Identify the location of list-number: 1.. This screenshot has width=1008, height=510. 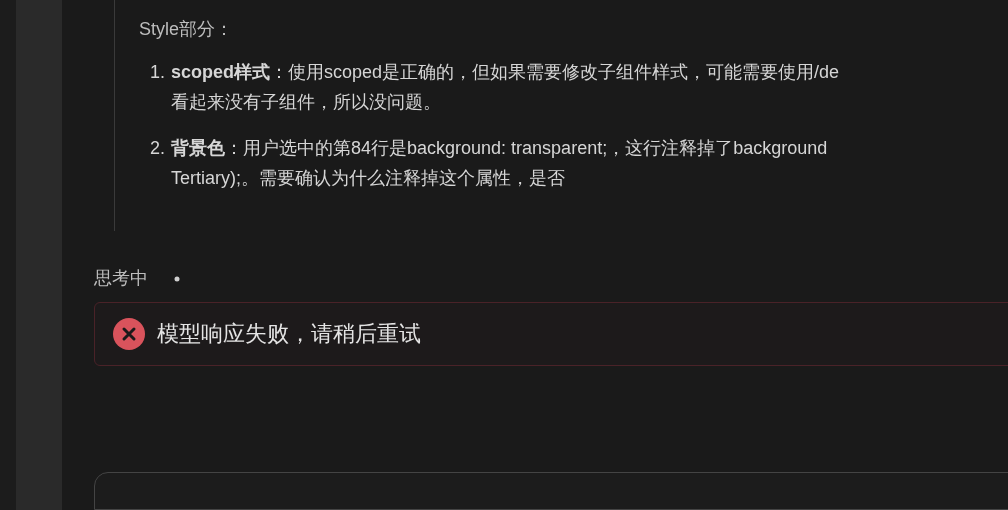
(157, 72).